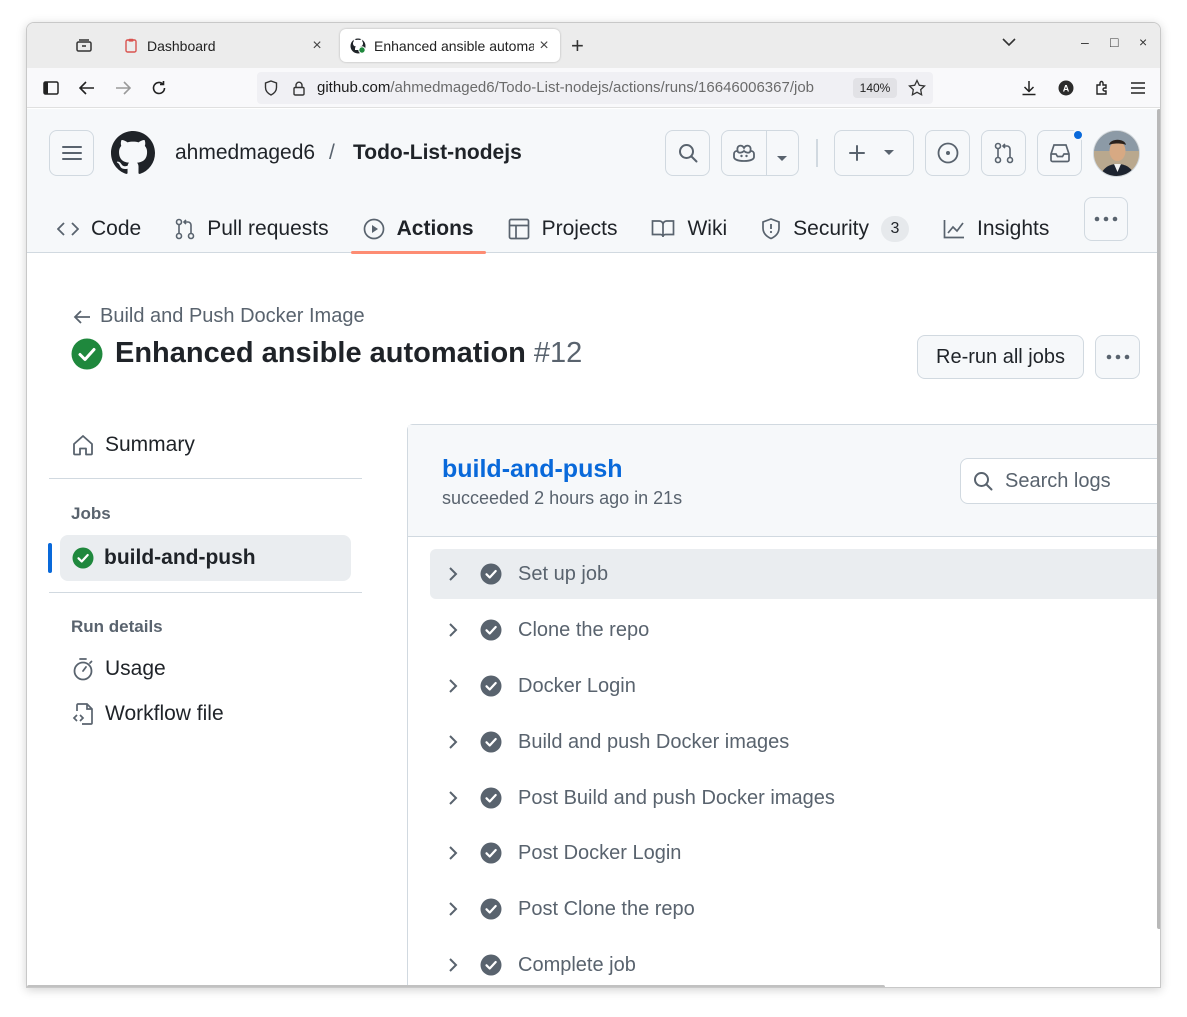 This screenshot has height=1017, width=1187. I want to click on issues-button, so click(947, 153).